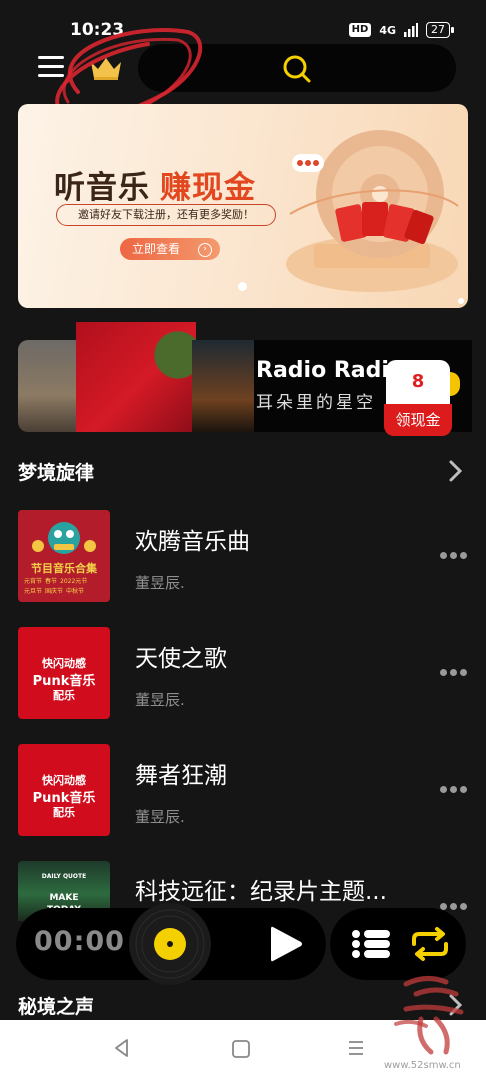  What do you see at coordinates (156, 249) in the screenshot?
I see `banner-cta-label: 立即查看` at bounding box center [156, 249].